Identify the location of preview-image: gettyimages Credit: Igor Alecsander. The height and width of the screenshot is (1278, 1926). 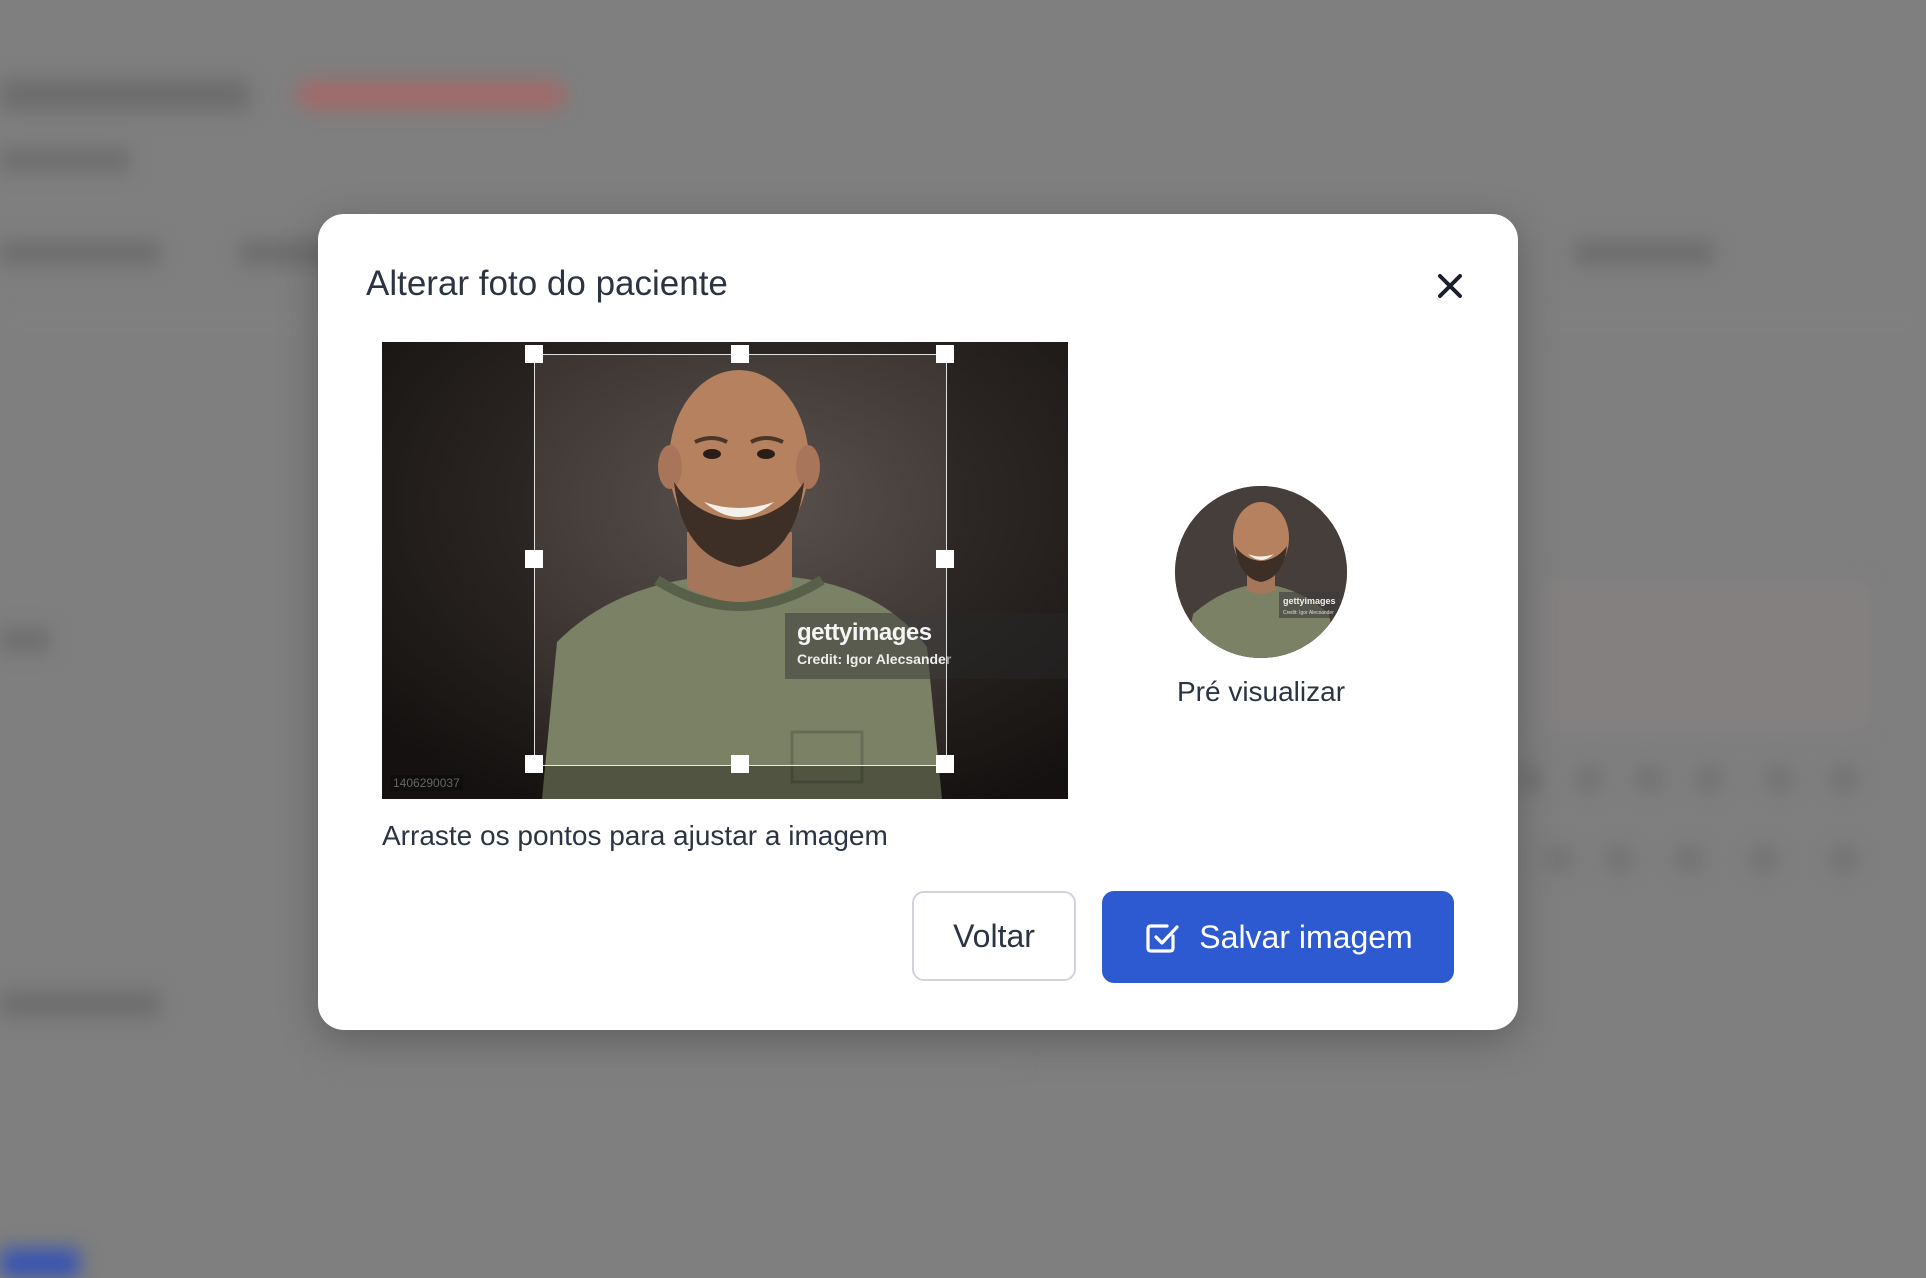
(1261, 572).